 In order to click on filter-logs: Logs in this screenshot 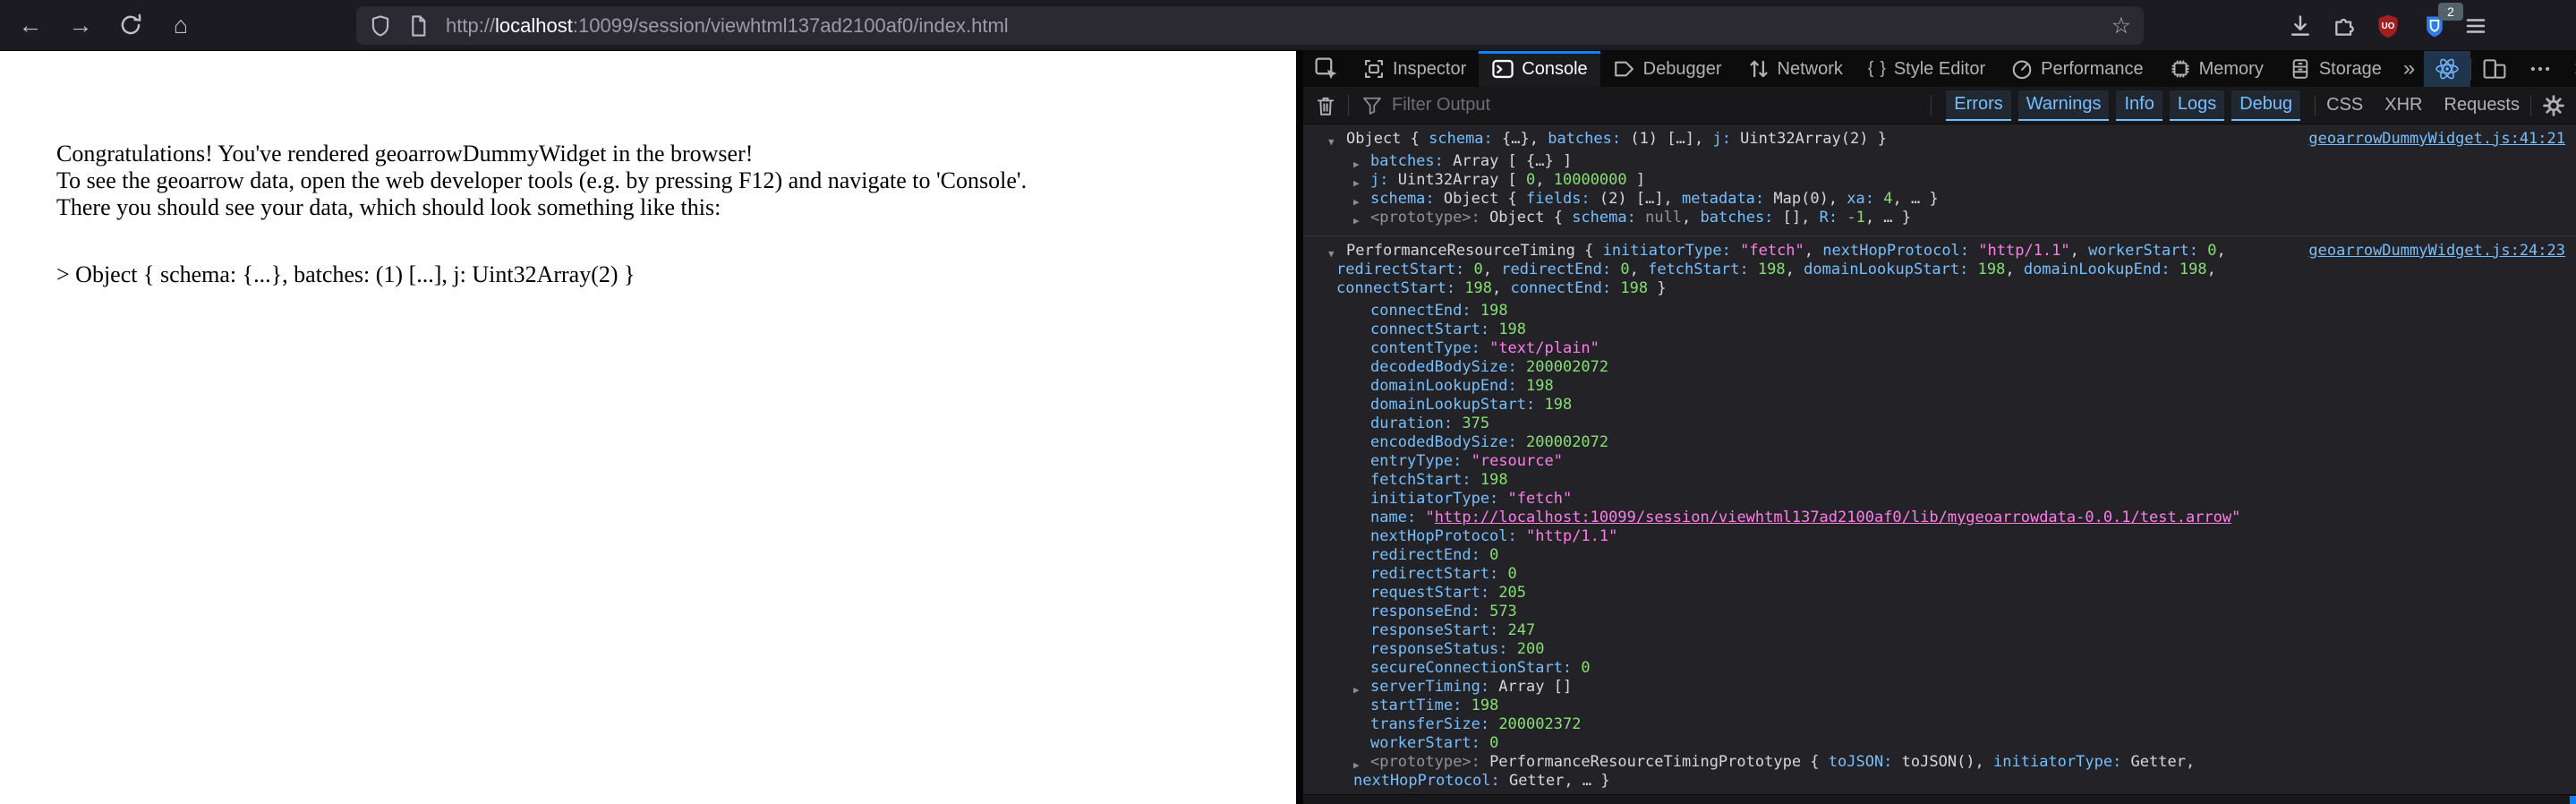, I will do `click(2197, 106)`.